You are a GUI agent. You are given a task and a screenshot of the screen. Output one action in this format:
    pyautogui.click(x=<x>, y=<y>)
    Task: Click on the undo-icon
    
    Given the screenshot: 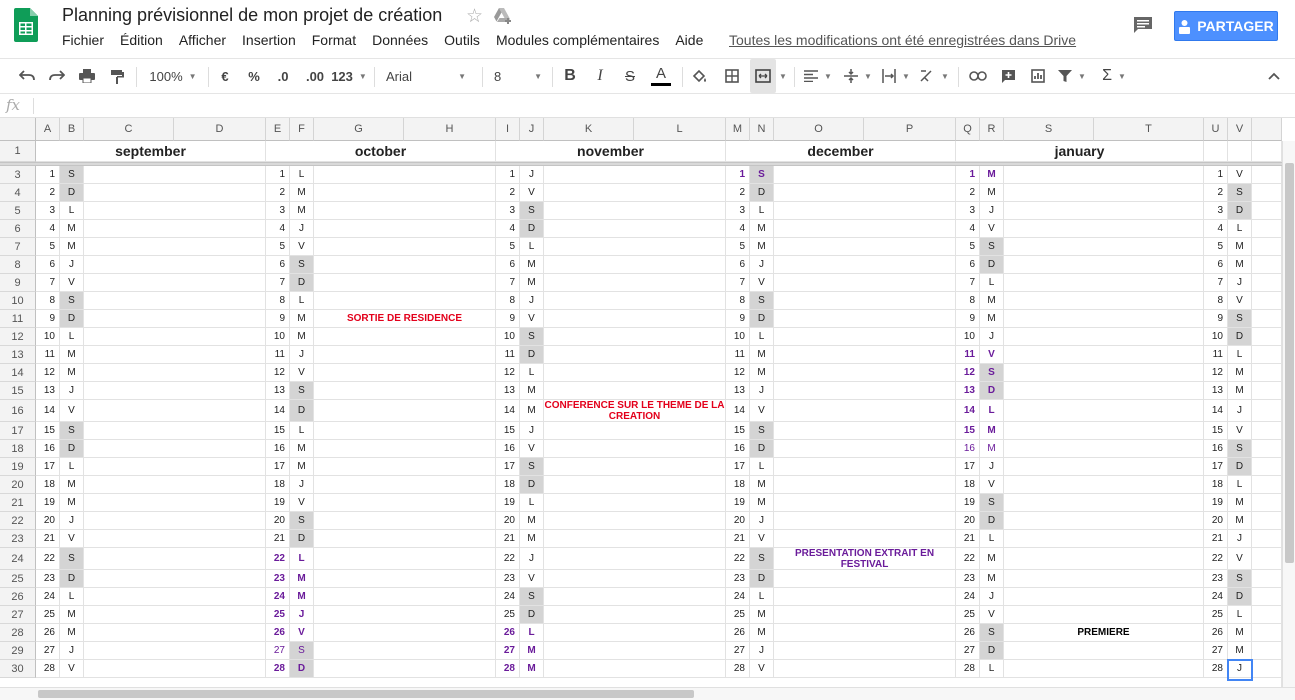 What is the action you would take?
    pyautogui.click(x=27, y=76)
    